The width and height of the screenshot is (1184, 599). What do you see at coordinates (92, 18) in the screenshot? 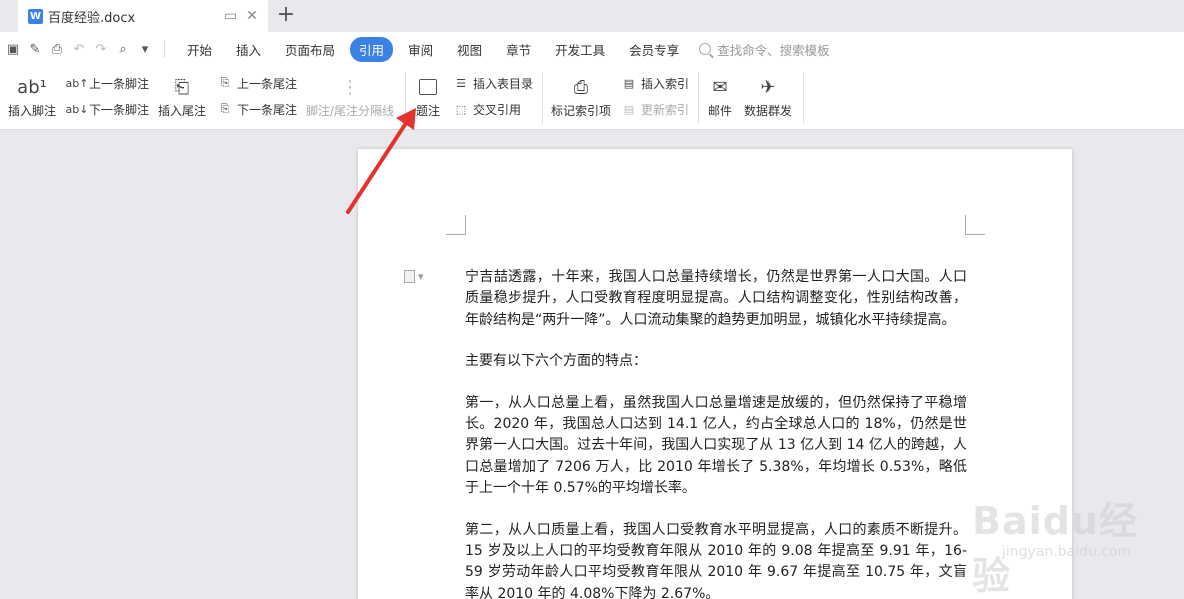
I see `tab-title: 百度经验.docx` at bounding box center [92, 18].